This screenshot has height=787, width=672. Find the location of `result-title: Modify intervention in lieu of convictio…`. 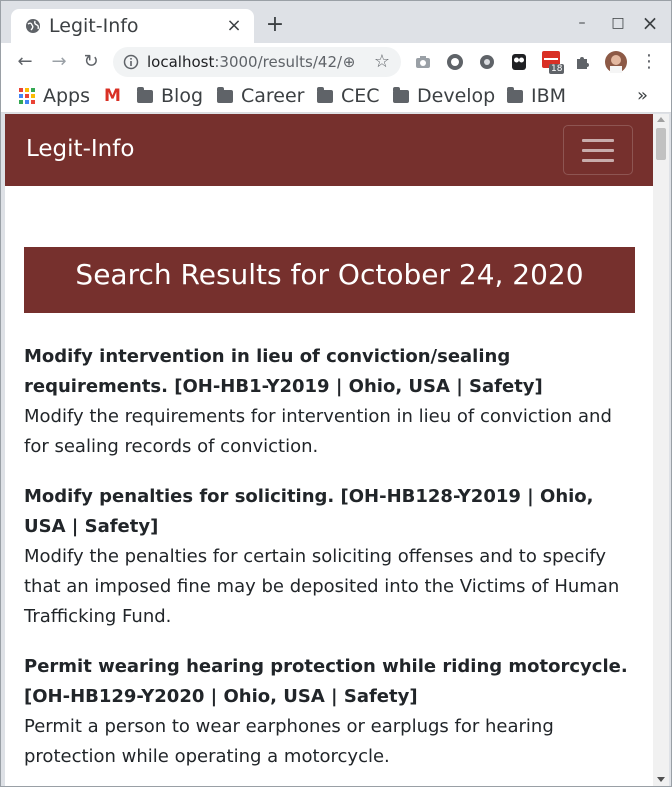

result-title: Modify intervention in lieu of convictio… is located at coordinates (283, 371).